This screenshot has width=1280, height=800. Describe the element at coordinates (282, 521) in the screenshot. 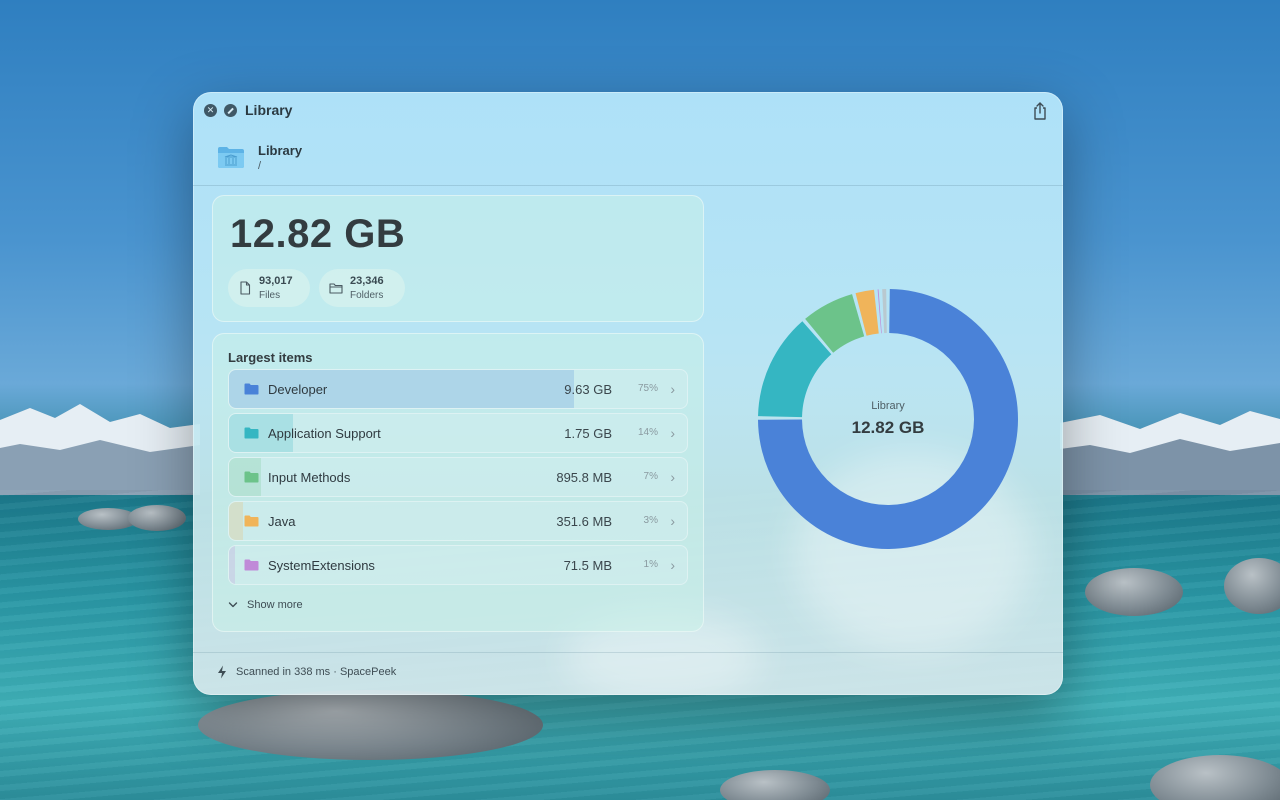

I see `item-name: Java` at that location.